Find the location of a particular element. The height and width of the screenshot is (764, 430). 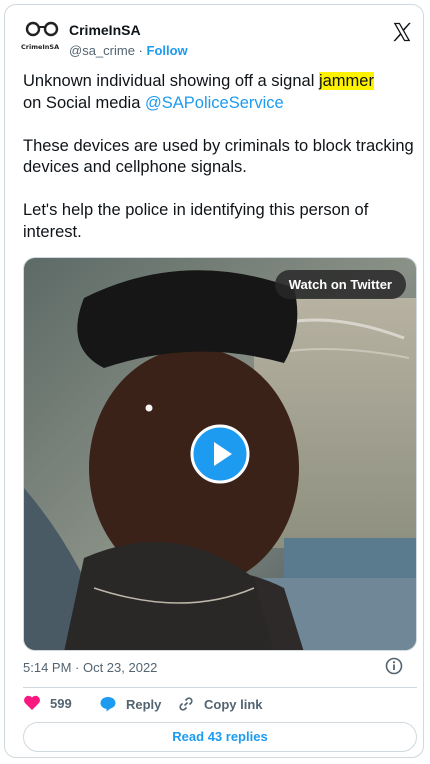

reply-bubble-icon is located at coordinates (108, 704).